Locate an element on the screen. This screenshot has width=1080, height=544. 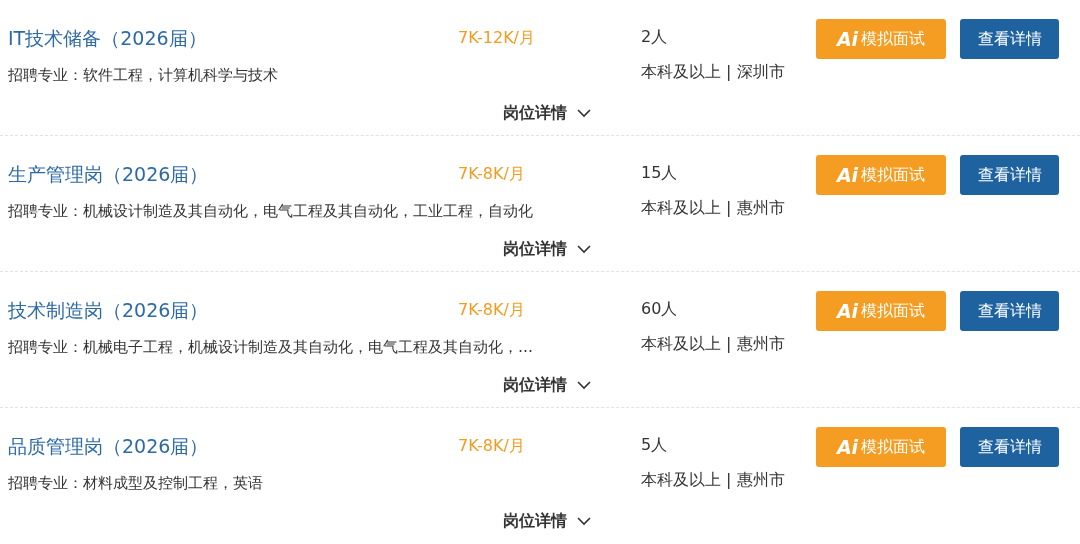
majors: 招聘专业：材料成型及控制工程，英语 is located at coordinates (135, 483).